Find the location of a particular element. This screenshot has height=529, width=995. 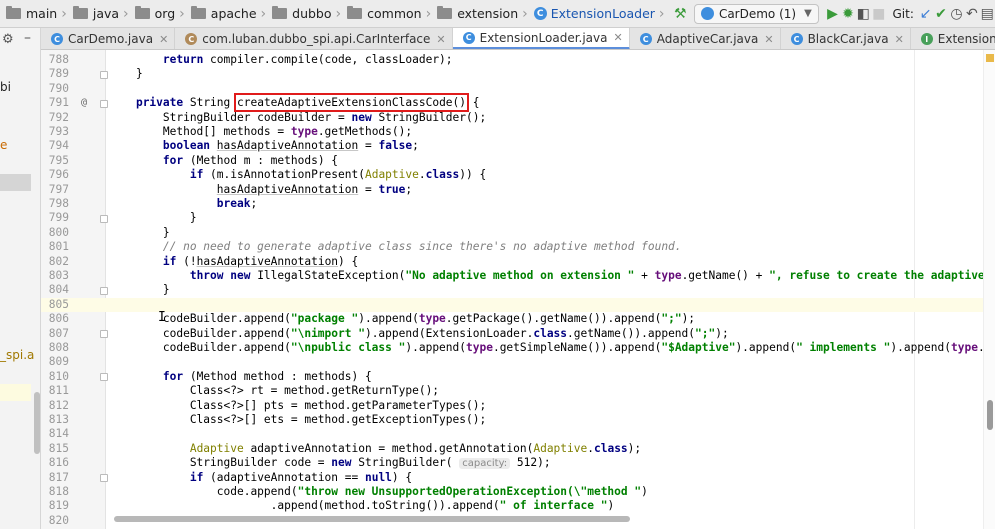

code-line: 799 } is located at coordinates (518, 218).